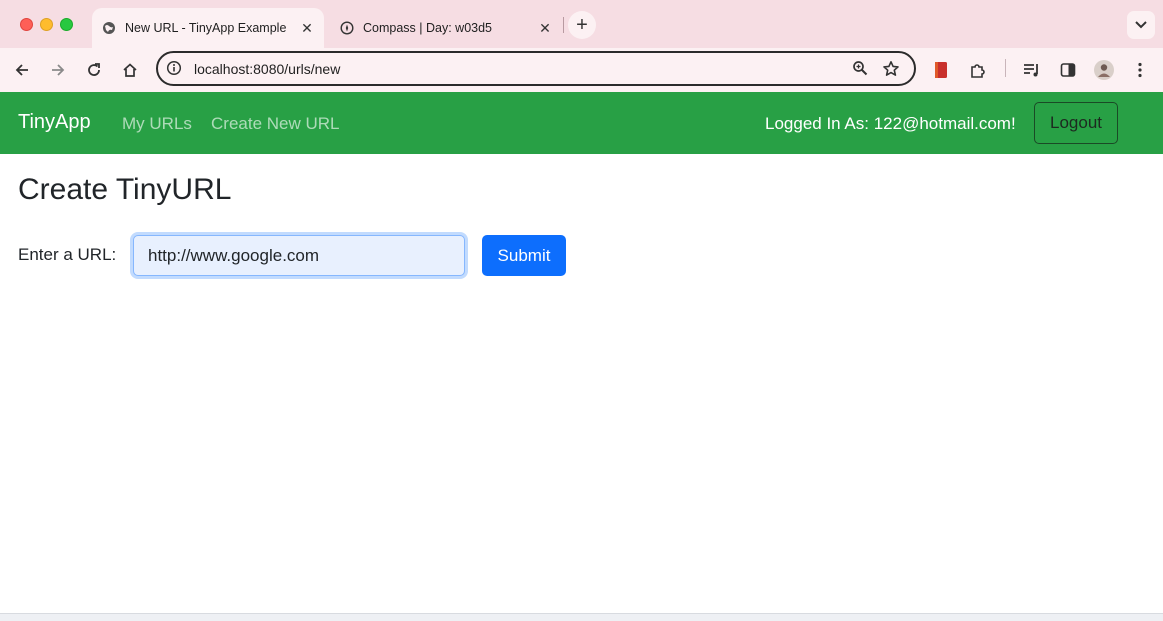 The height and width of the screenshot is (621, 1163). Describe the element at coordinates (347, 28) in the screenshot. I see `compass-icon` at that location.